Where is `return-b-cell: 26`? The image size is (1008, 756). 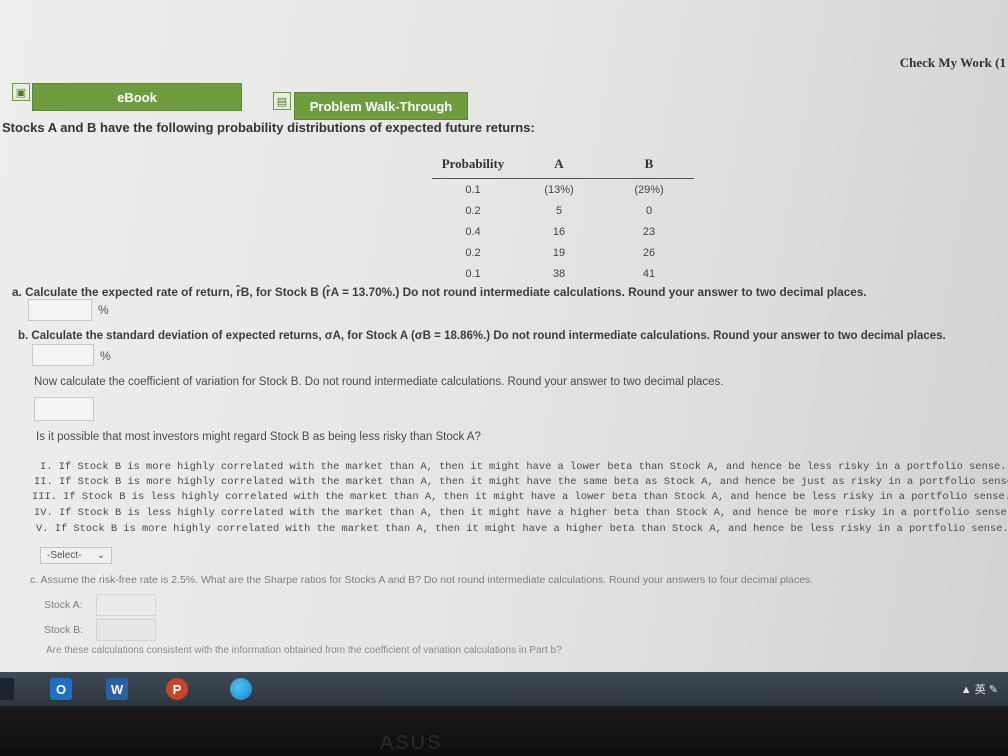
return-b-cell: 26 is located at coordinates (649, 252).